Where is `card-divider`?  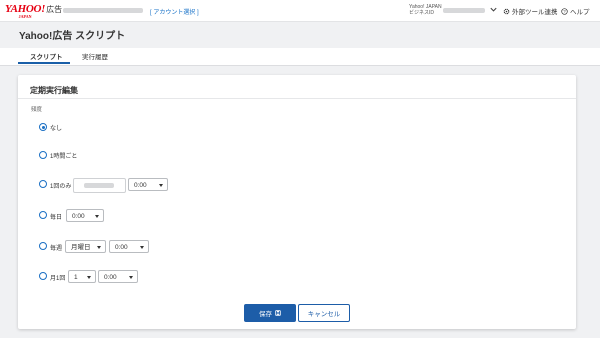 card-divider is located at coordinates (297, 98).